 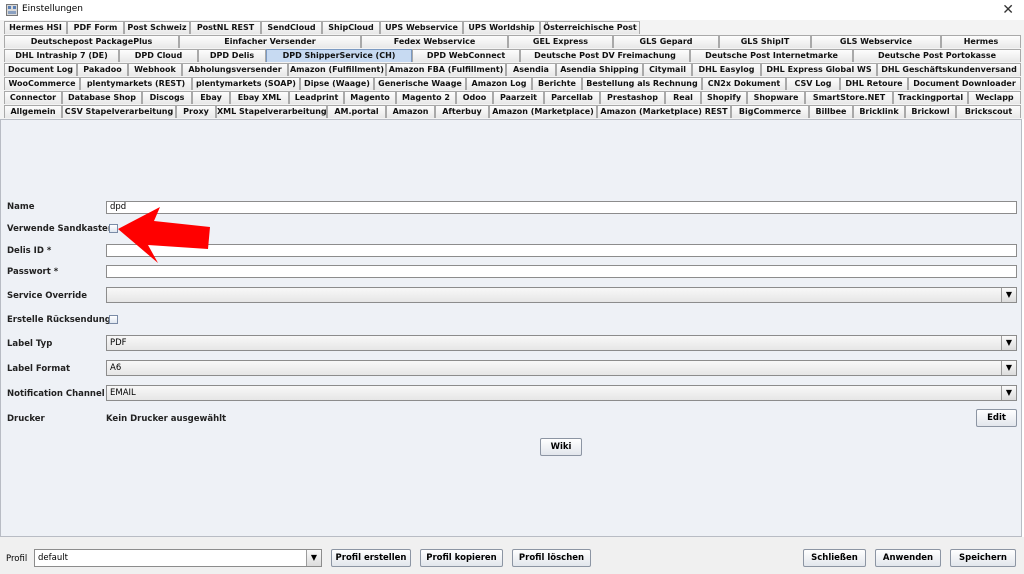 What do you see at coordinates (291, 27) in the screenshot?
I see `tab: SendCloud` at bounding box center [291, 27].